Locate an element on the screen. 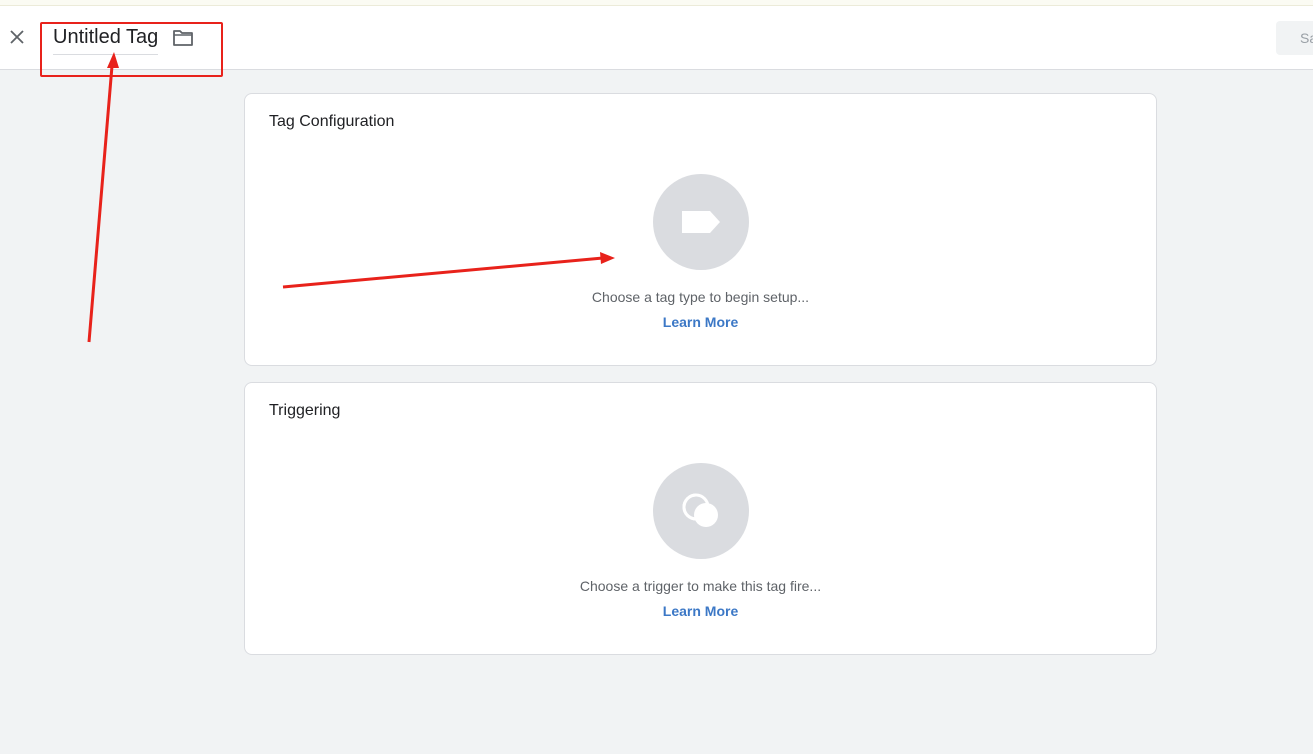 Image resolution: width=1313 pixels, height=754 pixels. annotation-arrow-right is located at coordinates (443, 272).